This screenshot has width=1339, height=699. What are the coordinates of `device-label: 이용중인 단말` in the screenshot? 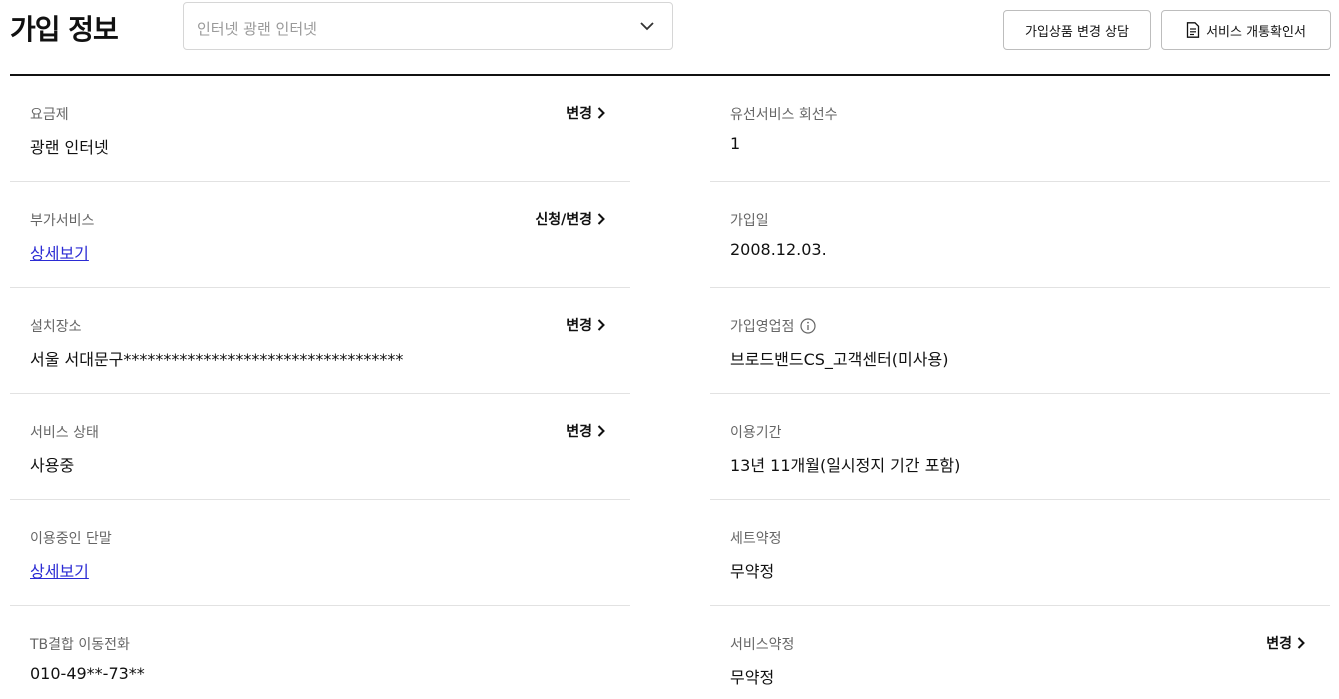 It's located at (71, 539).